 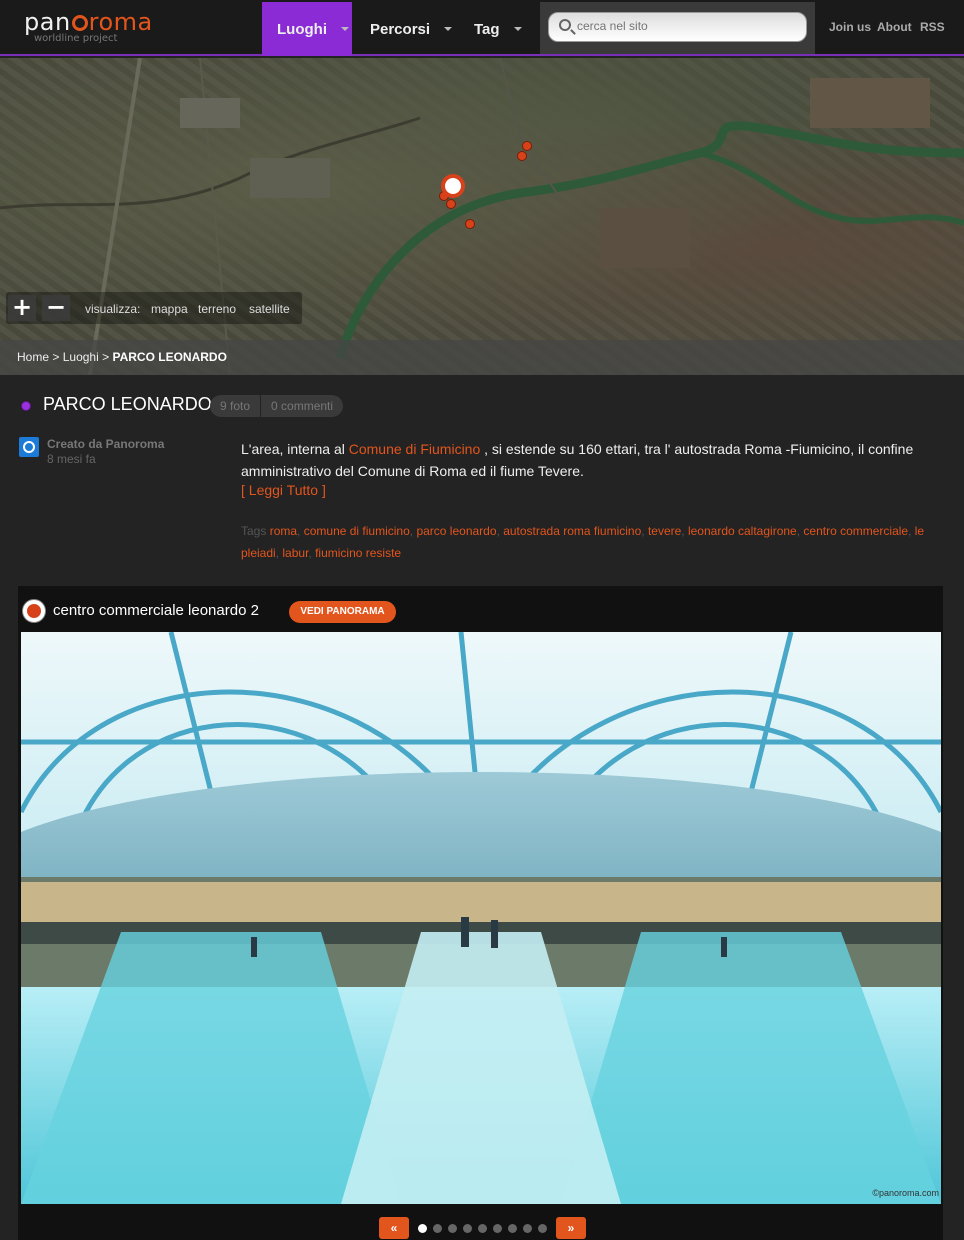 I want to click on place-counts: 9 foto 0 commenti, so click(x=277, y=406).